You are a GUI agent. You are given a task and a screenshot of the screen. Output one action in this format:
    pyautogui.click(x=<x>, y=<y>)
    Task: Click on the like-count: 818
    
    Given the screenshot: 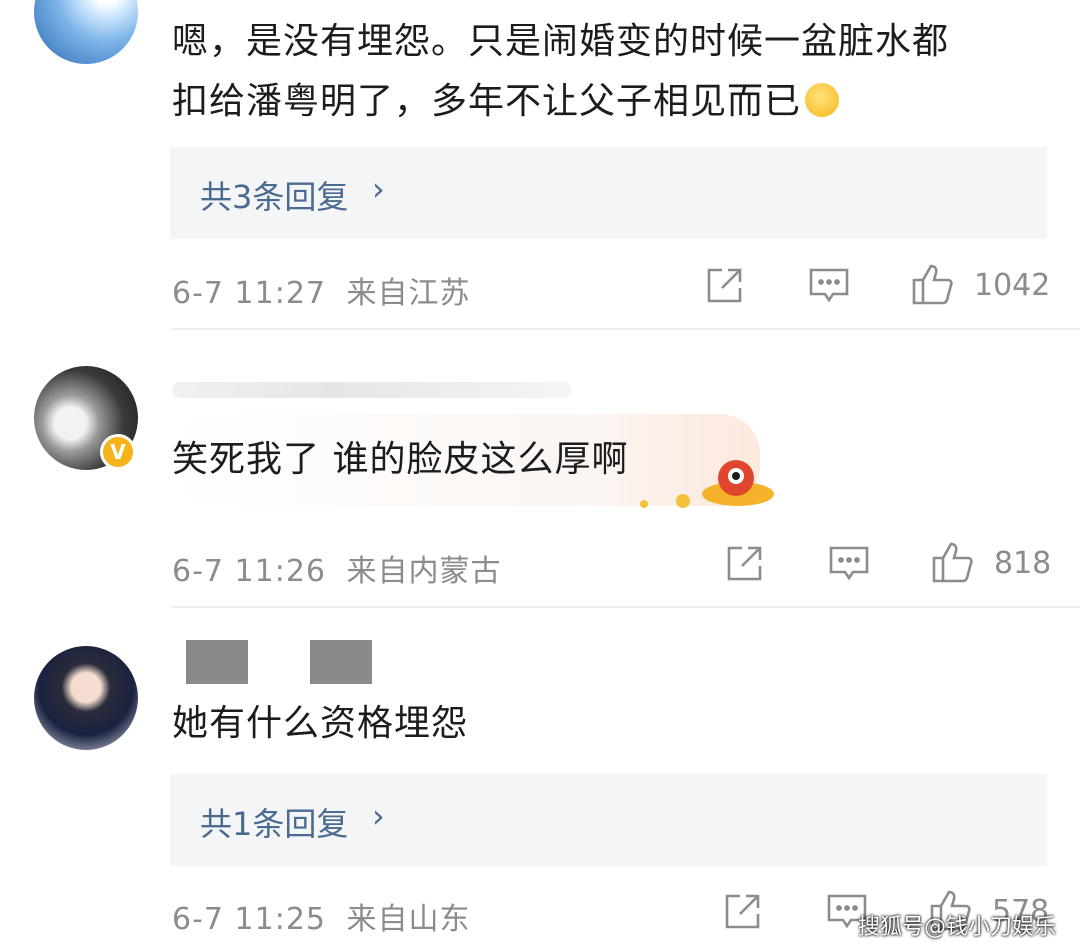 What is the action you would take?
    pyautogui.click(x=1023, y=563)
    